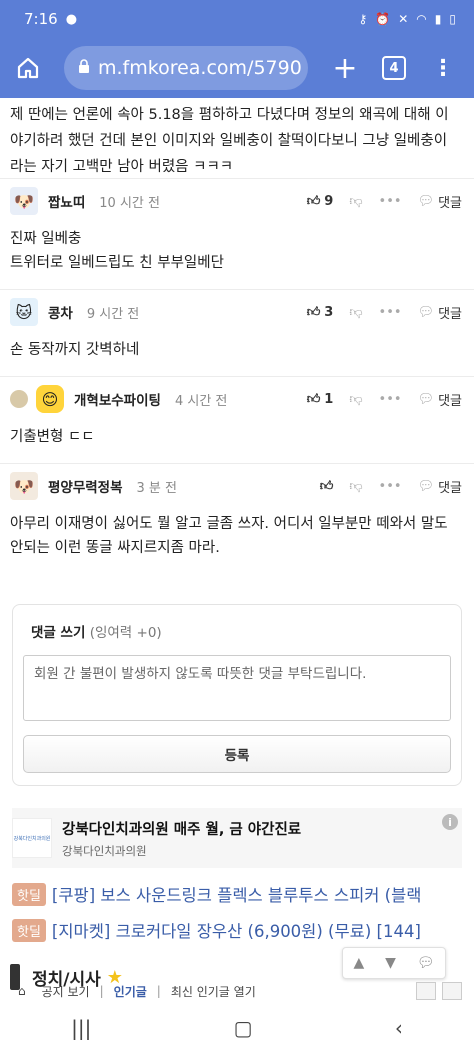 This screenshot has height=1053, width=474. I want to click on comment-time: 10 시간 전, so click(129, 203).